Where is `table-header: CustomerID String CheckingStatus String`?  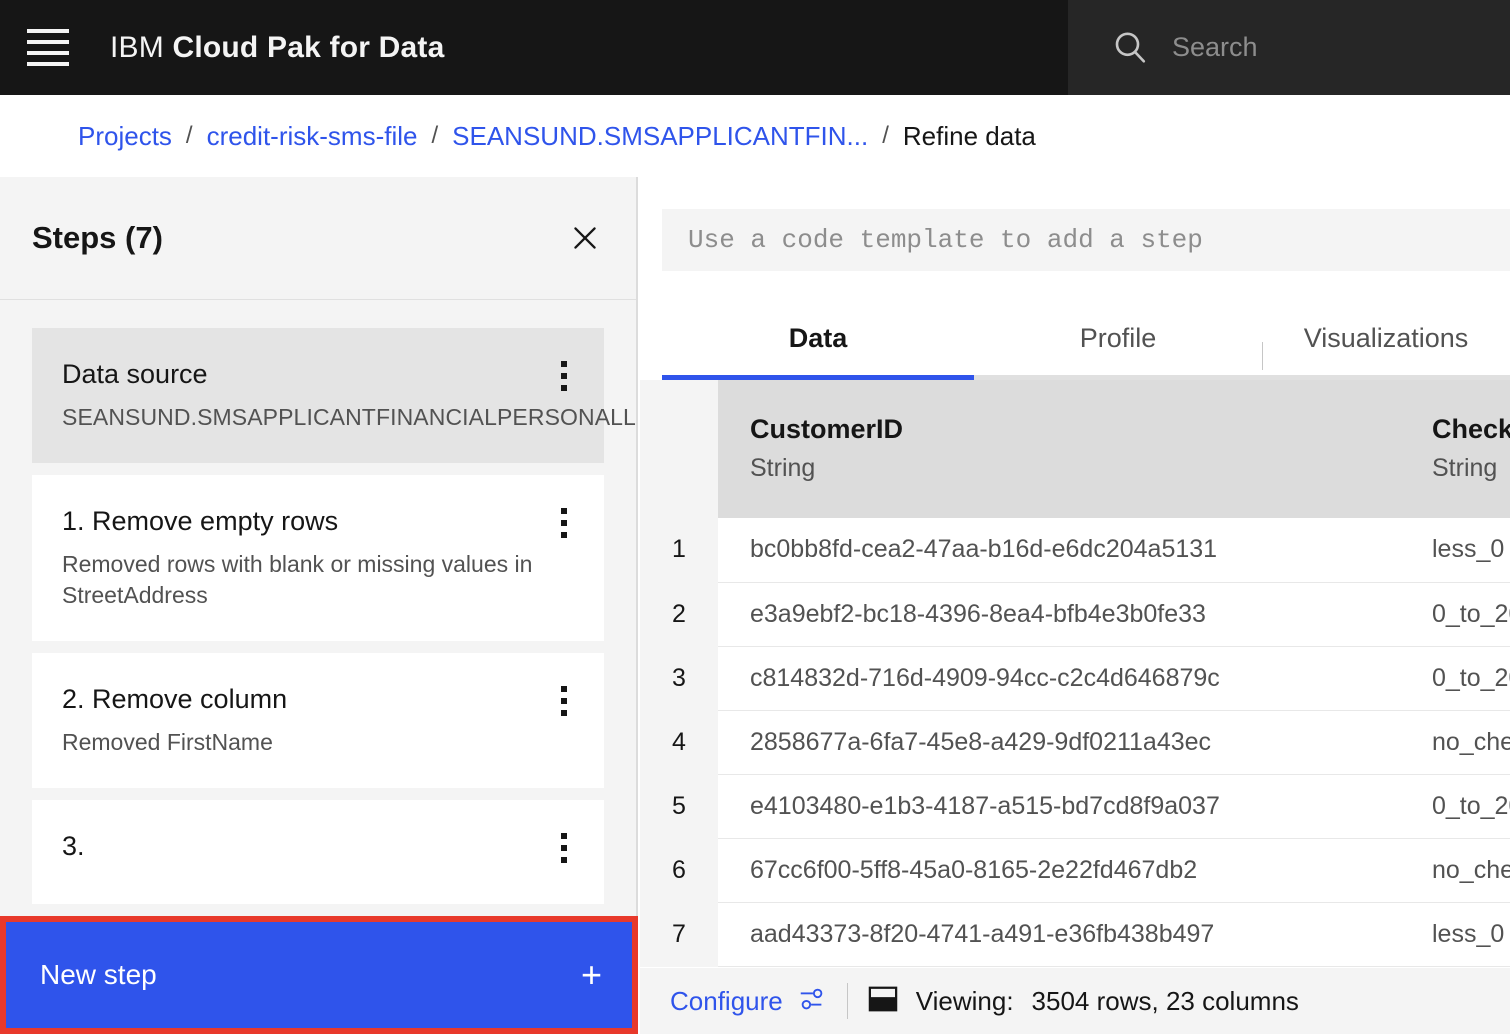 table-header: CustomerID String CheckingStatus String is located at coordinates (1075, 449).